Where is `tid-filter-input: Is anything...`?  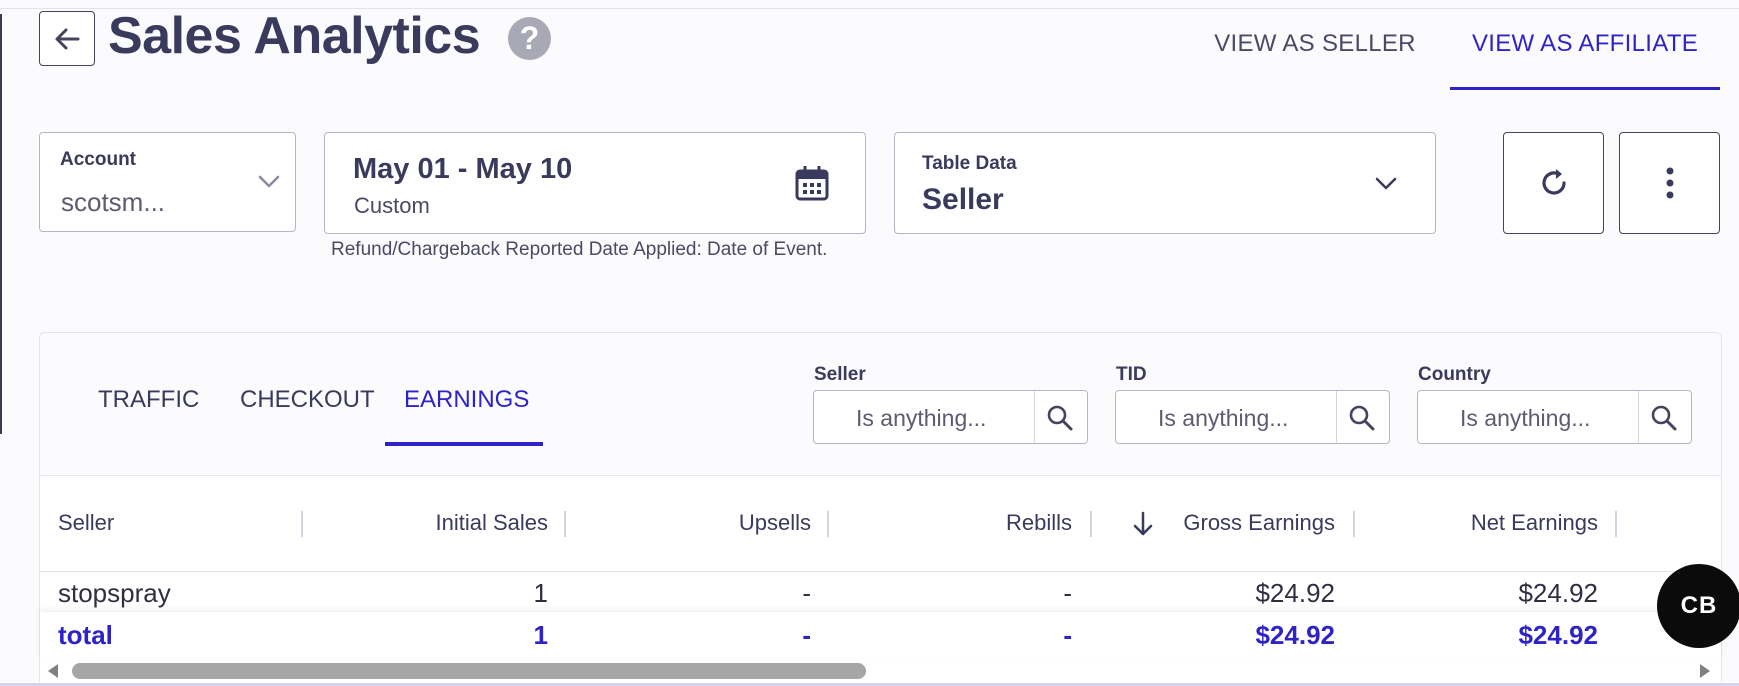 tid-filter-input: Is anything... is located at coordinates (1252, 417).